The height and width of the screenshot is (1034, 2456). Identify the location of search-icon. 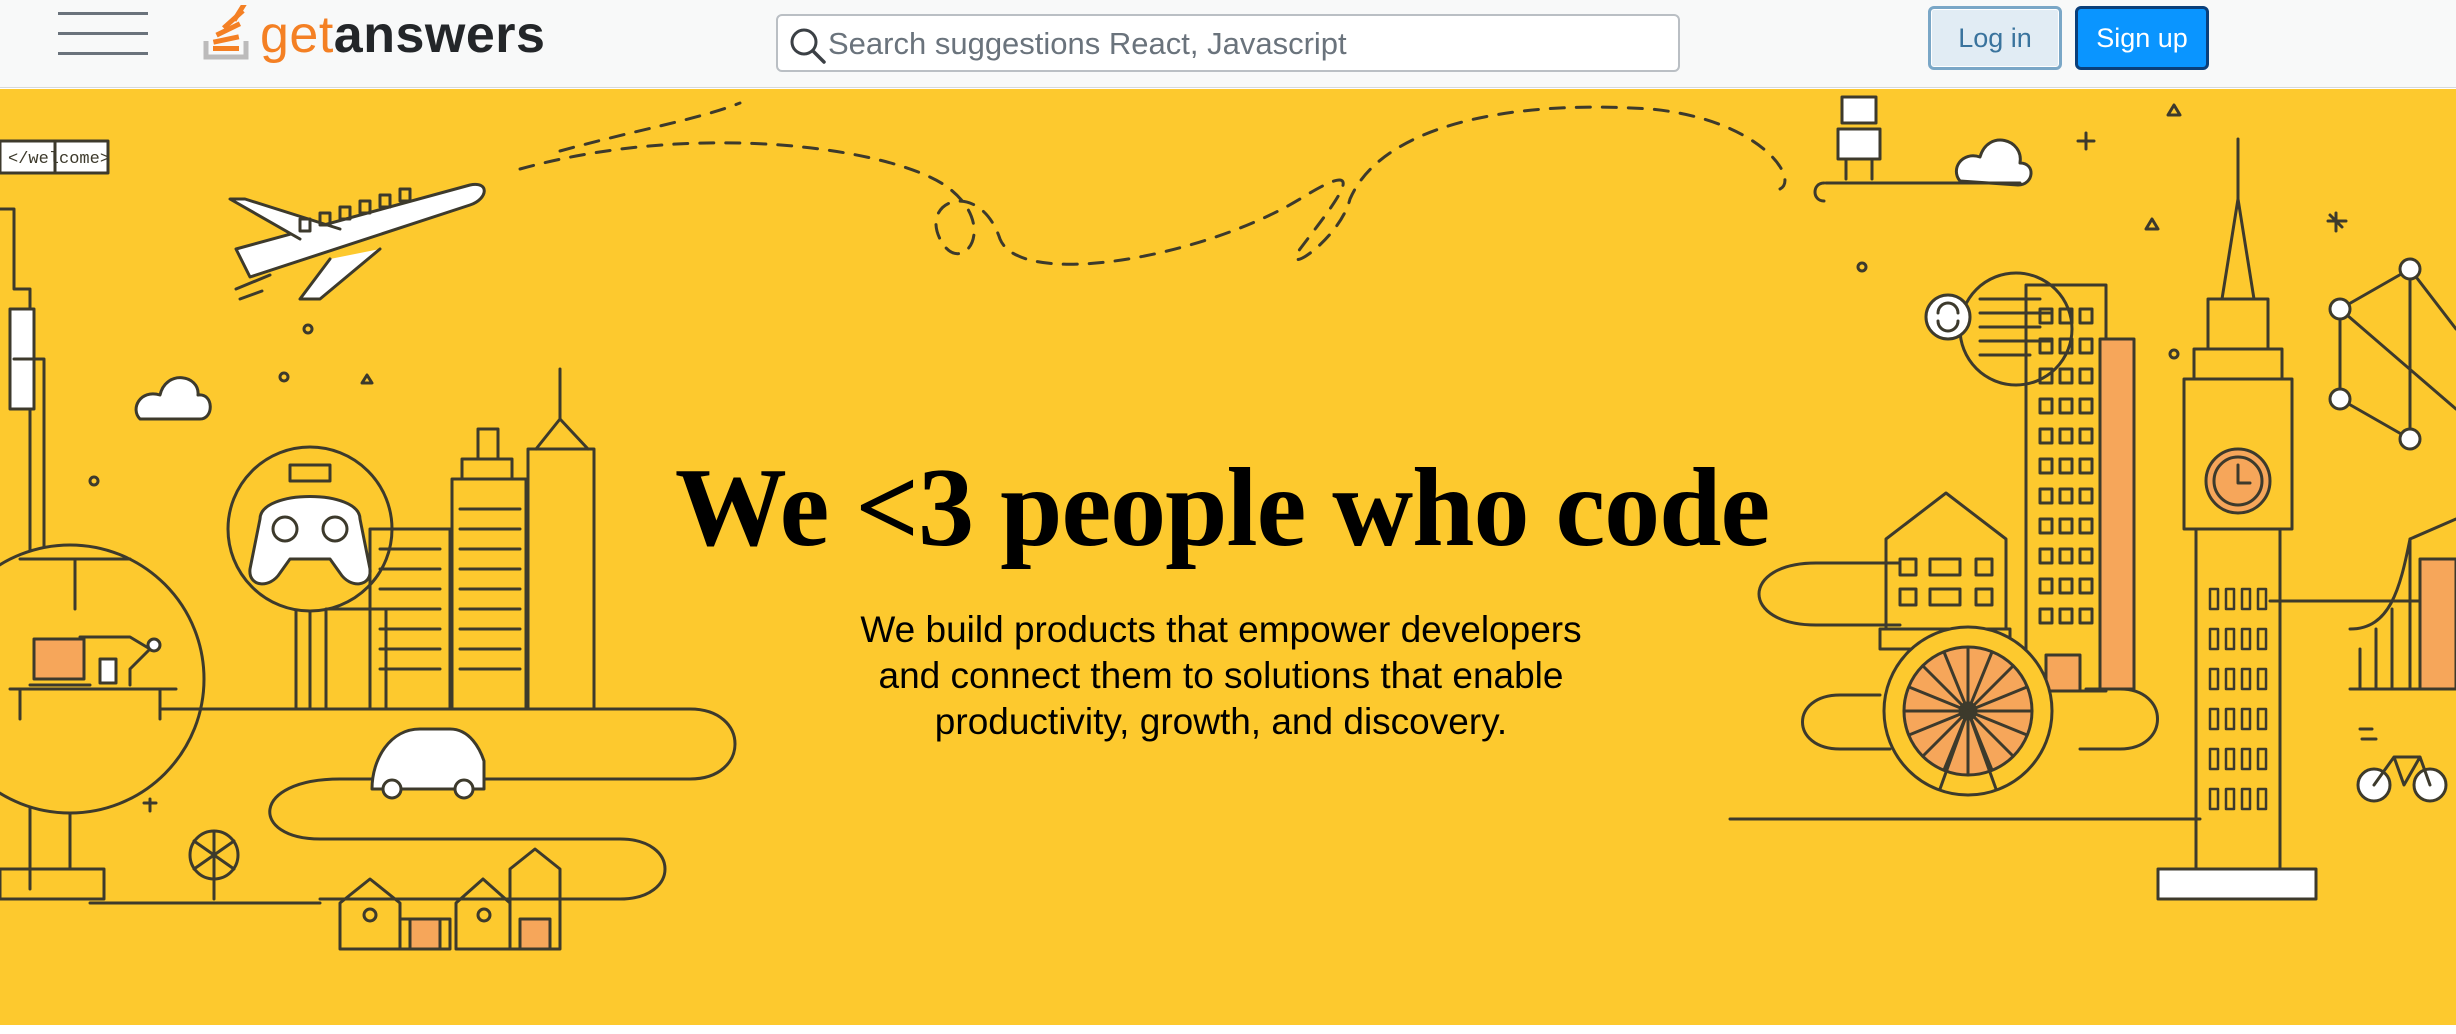
(808, 46).